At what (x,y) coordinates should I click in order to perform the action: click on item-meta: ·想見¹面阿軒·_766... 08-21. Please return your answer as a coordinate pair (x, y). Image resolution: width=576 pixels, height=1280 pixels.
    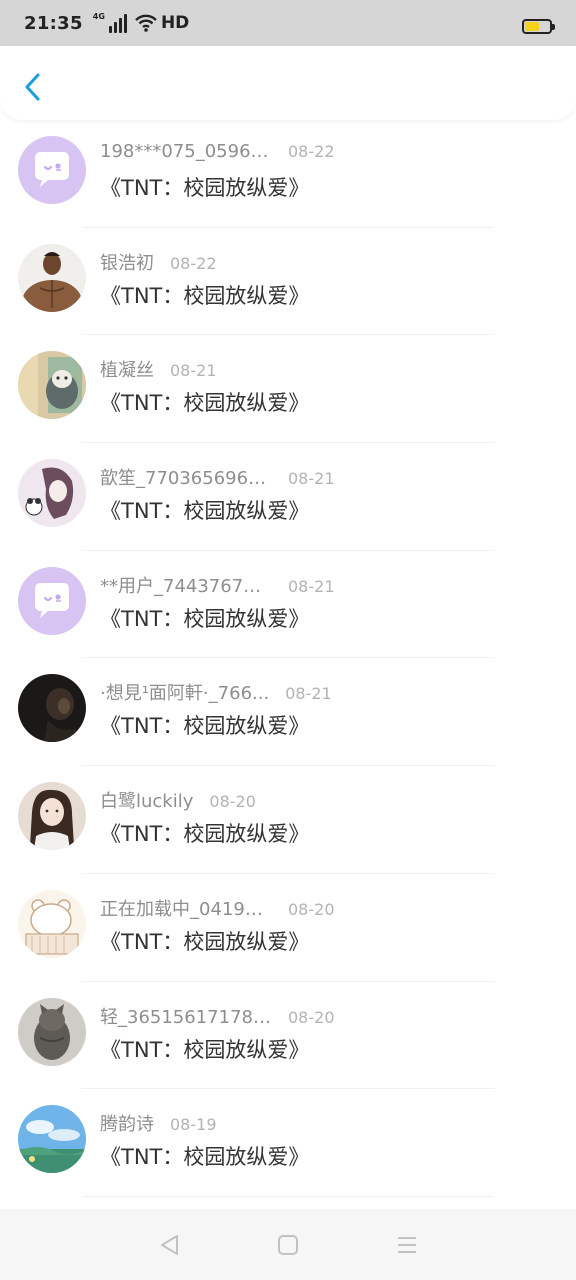
    Looking at the image, I should click on (216, 692).